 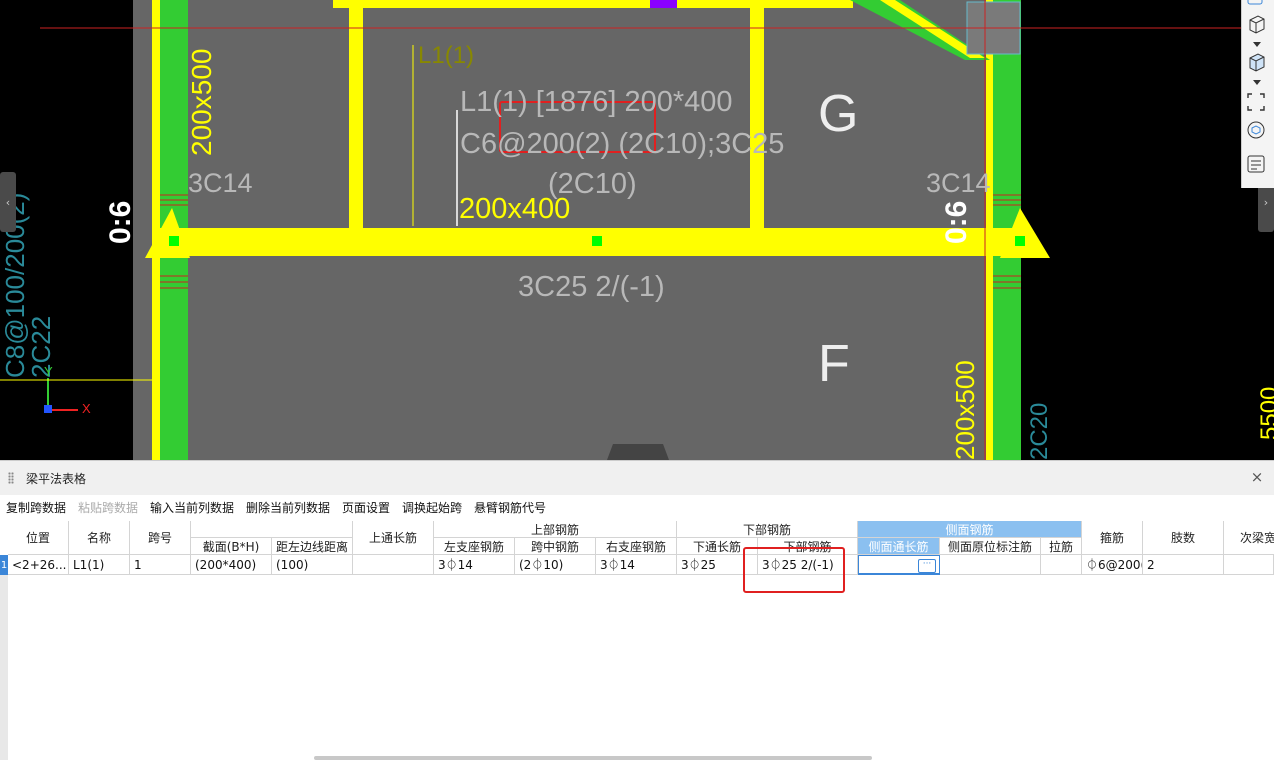 What do you see at coordinates (555, 565) in the screenshot?
I see `cell-top-mid: (2⏀10)` at bounding box center [555, 565].